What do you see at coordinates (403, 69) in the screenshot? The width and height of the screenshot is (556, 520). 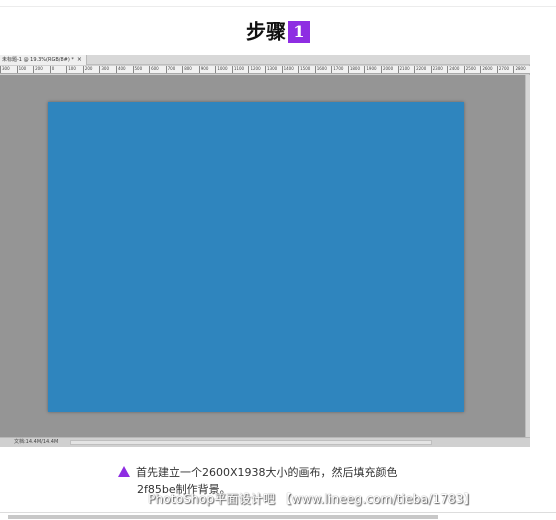 I see `ruler-tick-label: 2100` at bounding box center [403, 69].